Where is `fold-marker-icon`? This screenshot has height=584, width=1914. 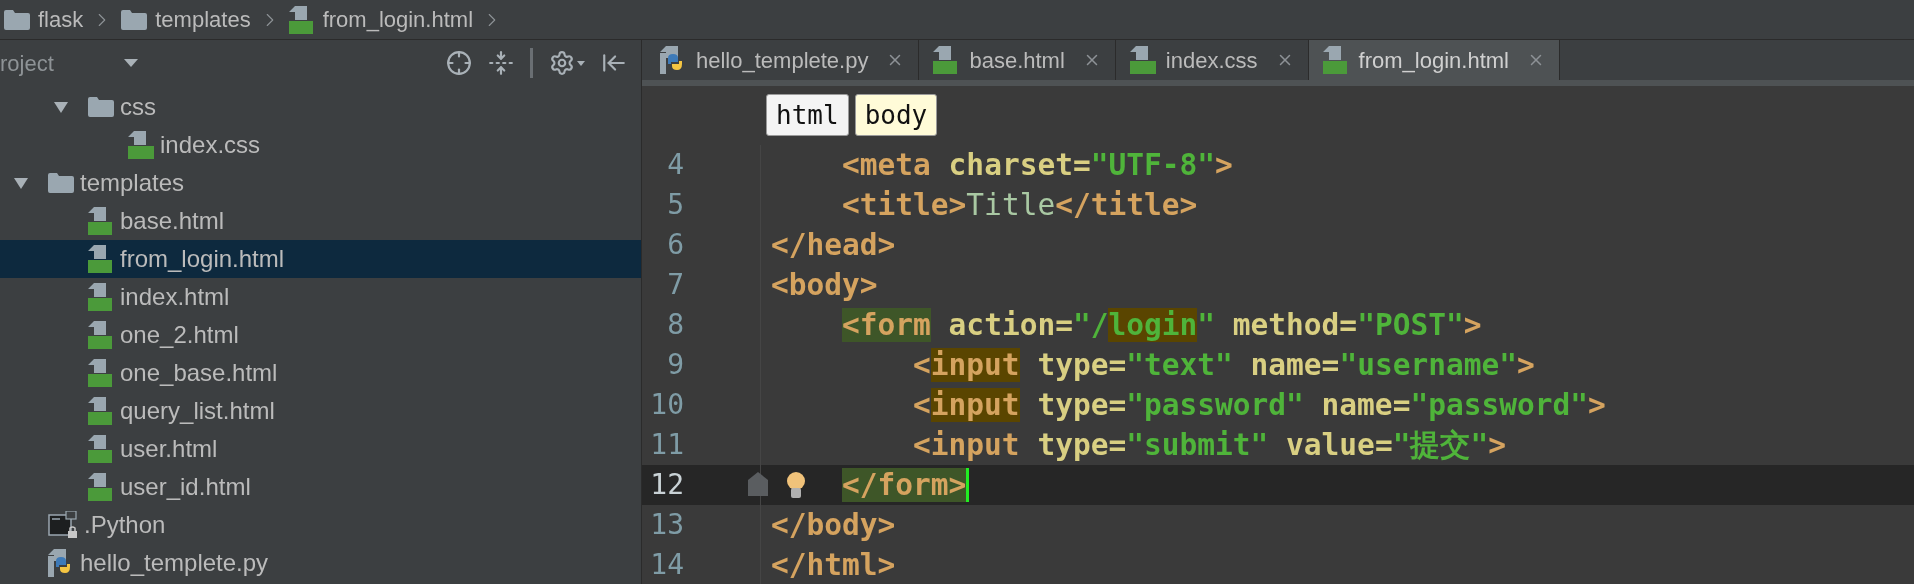
fold-marker-icon is located at coordinates (758, 484).